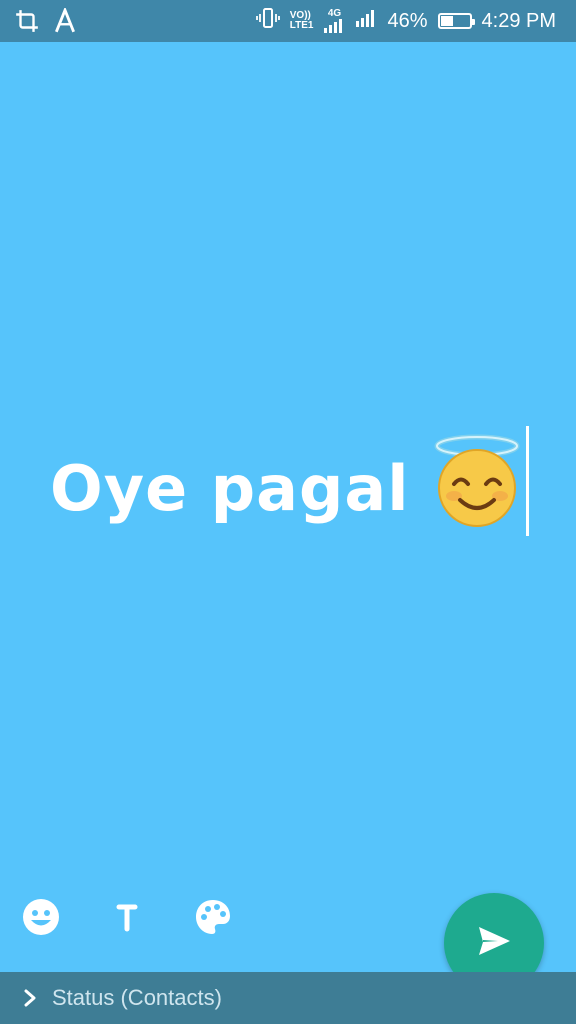 The image size is (576, 1024). Describe the element at coordinates (334, 21) in the screenshot. I see `signal-4g-icon: 4G` at that location.